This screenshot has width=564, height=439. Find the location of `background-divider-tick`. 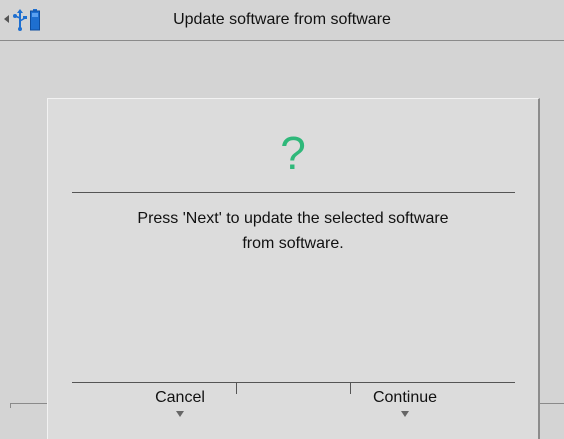

background-divider-tick is located at coordinates (10, 405).